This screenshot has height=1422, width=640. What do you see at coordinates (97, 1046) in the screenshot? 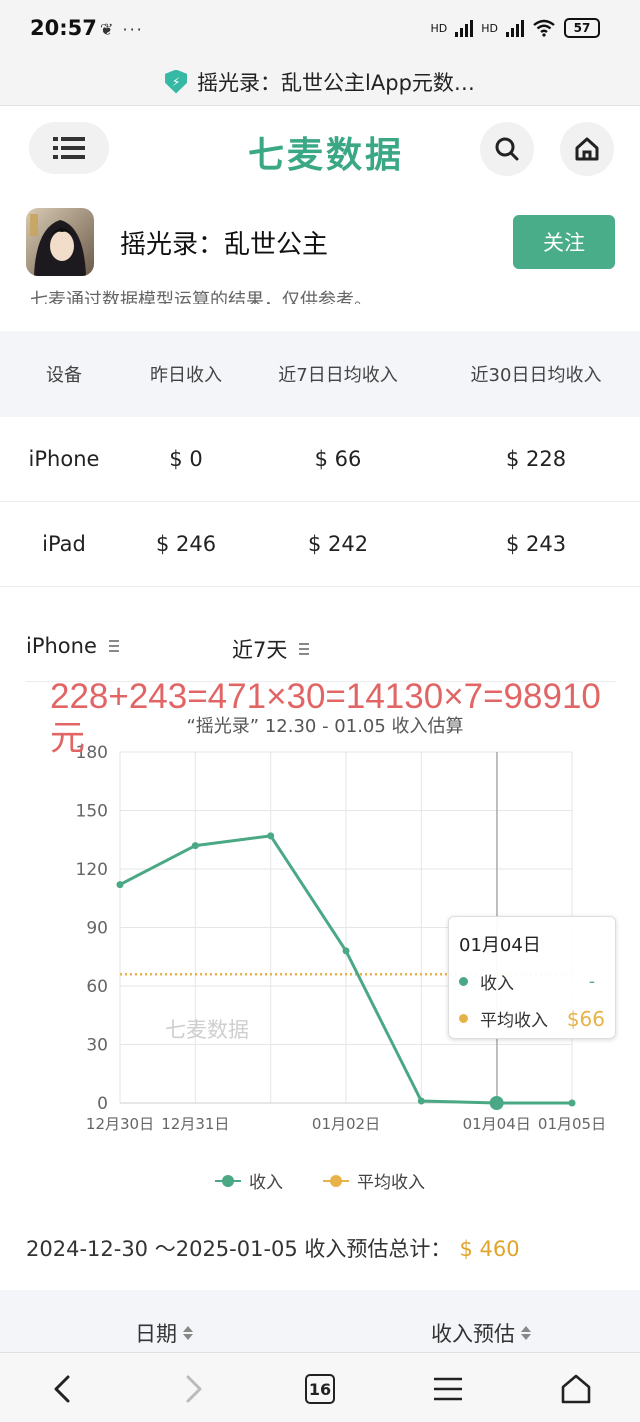
I see `y-tick-label: 30` at bounding box center [97, 1046].